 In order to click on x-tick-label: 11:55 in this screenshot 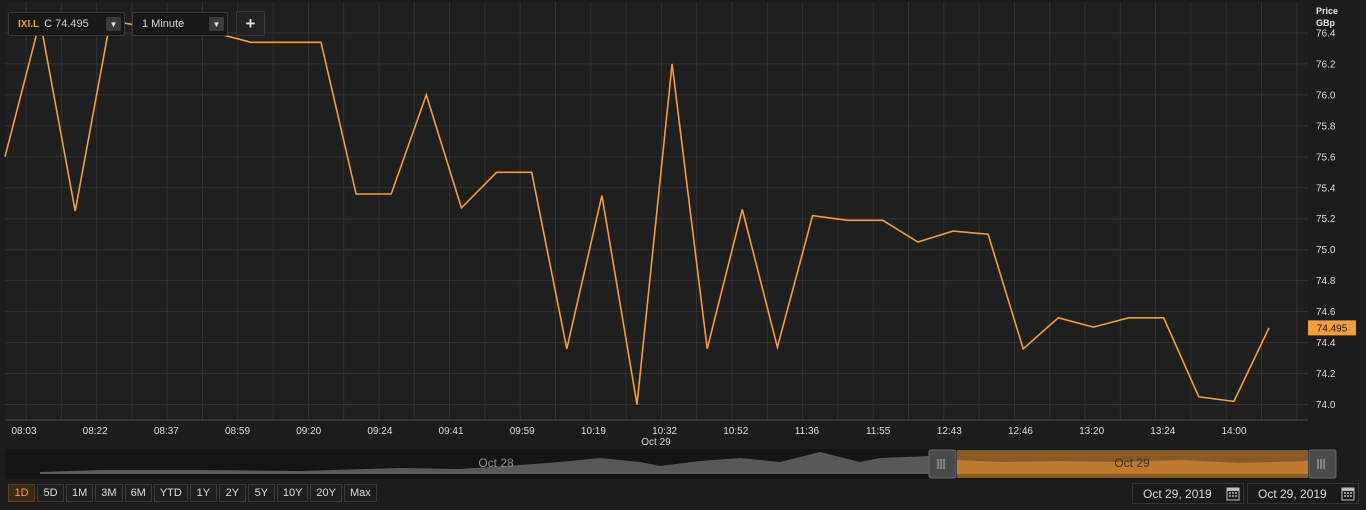, I will do `click(878, 431)`.